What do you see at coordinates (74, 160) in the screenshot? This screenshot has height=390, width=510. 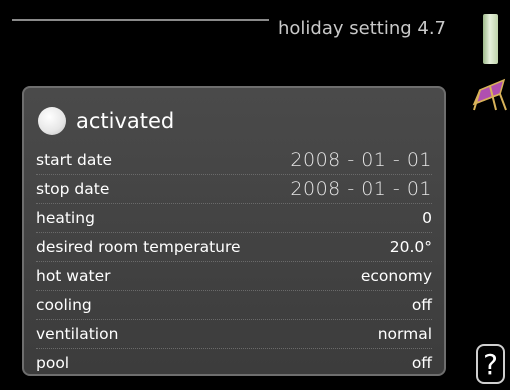 I see `setting-label: start date` at bounding box center [74, 160].